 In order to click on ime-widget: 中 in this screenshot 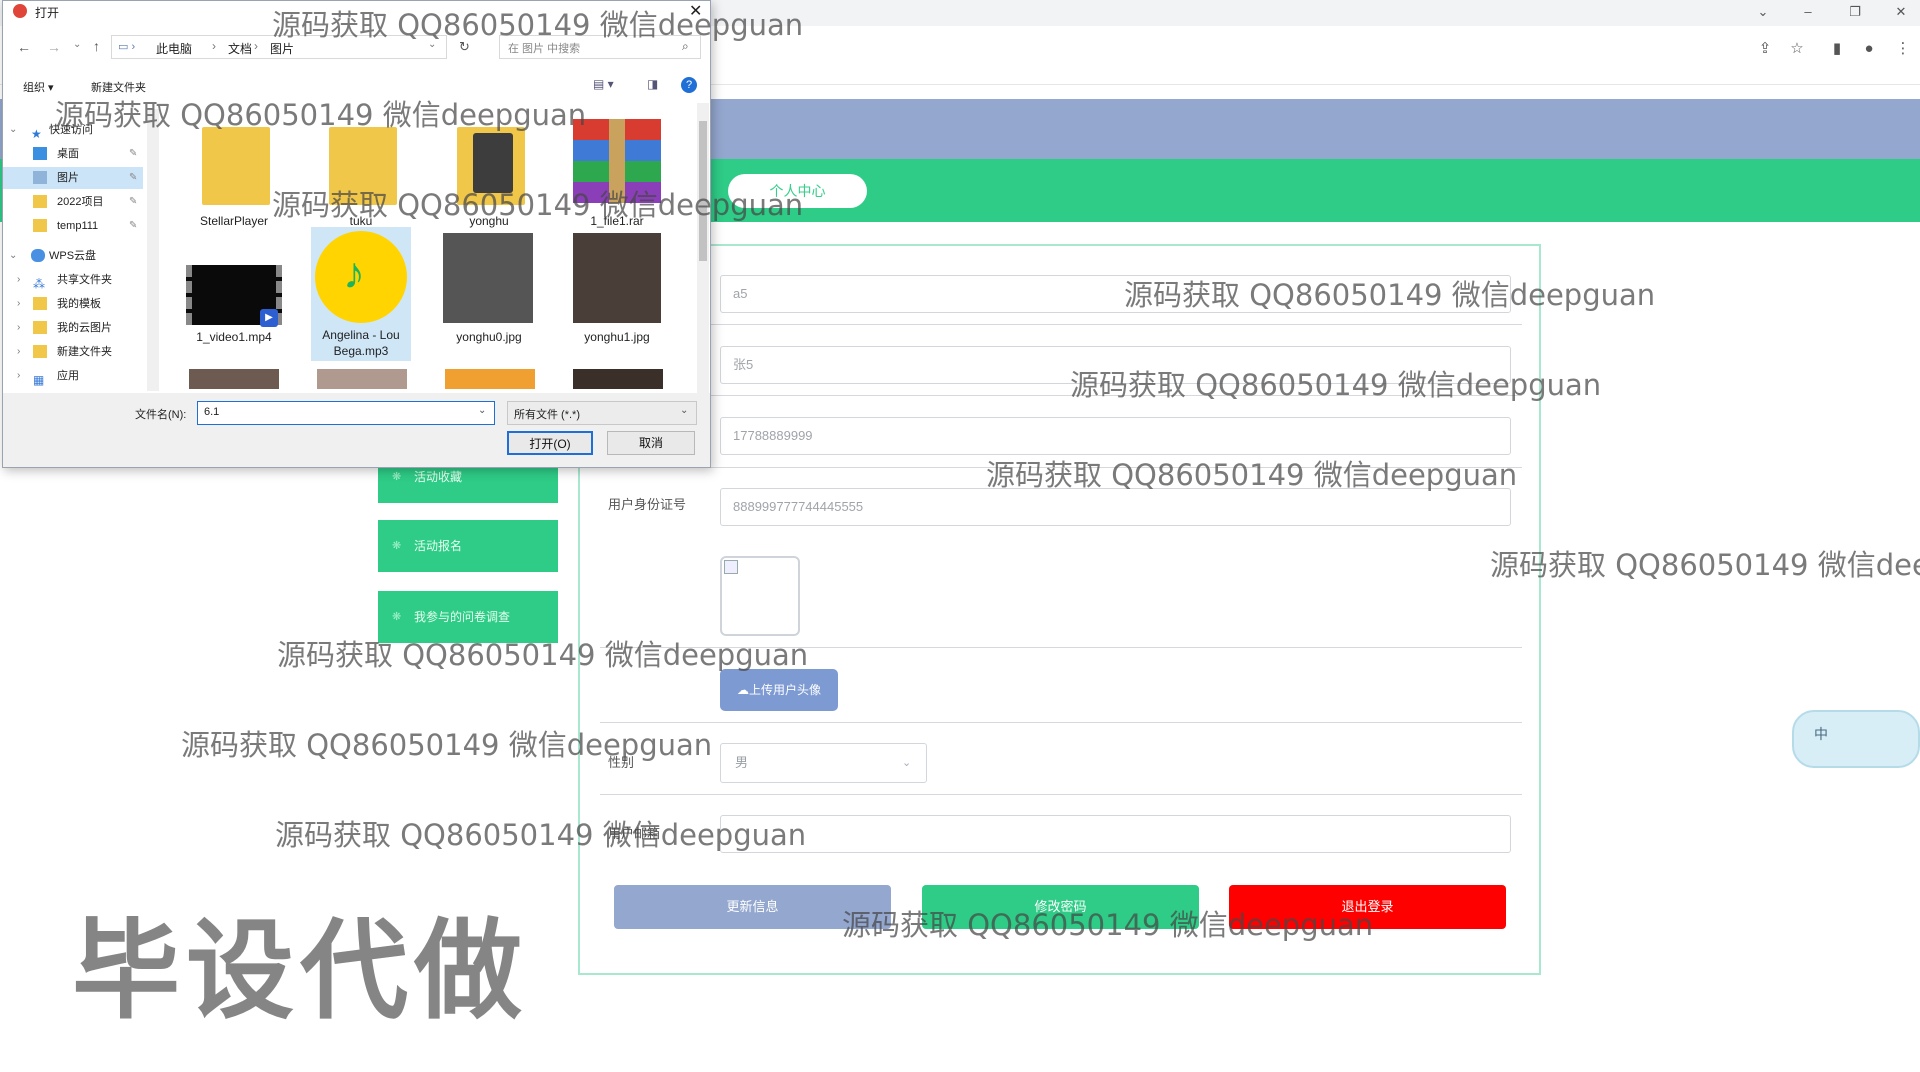, I will do `click(1856, 739)`.